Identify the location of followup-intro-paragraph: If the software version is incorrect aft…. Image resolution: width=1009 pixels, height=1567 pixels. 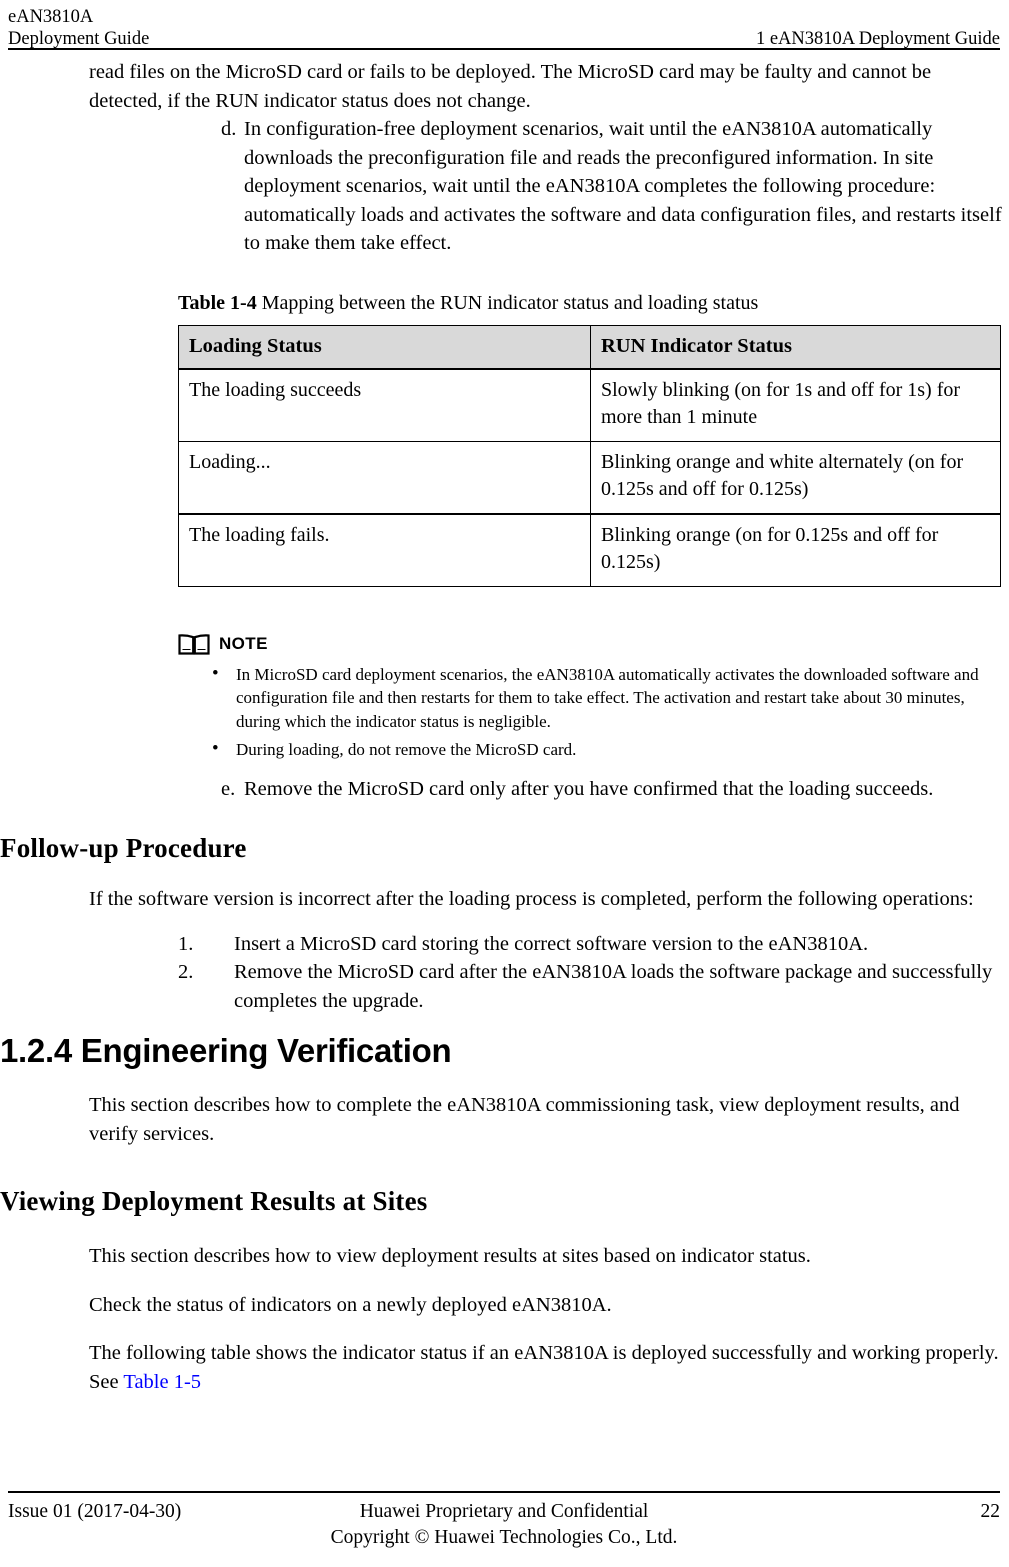
(531, 899).